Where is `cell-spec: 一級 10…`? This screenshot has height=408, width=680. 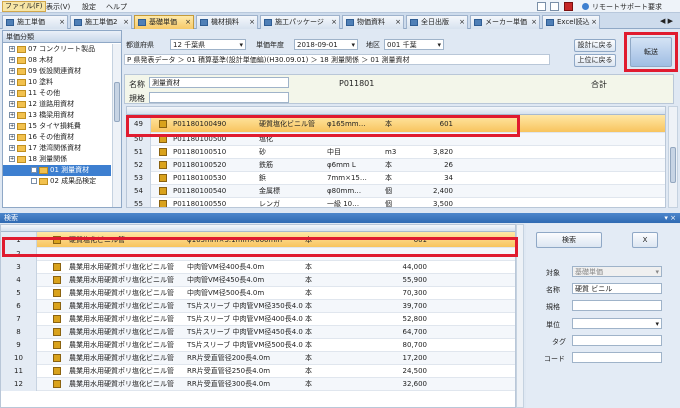 cell-spec: 一級 10… is located at coordinates (343, 204).